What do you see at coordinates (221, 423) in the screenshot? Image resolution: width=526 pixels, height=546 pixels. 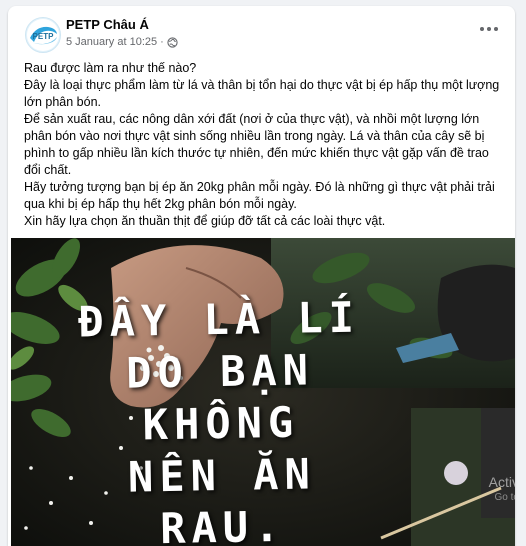 I see `overlay-line: KHÔNG` at bounding box center [221, 423].